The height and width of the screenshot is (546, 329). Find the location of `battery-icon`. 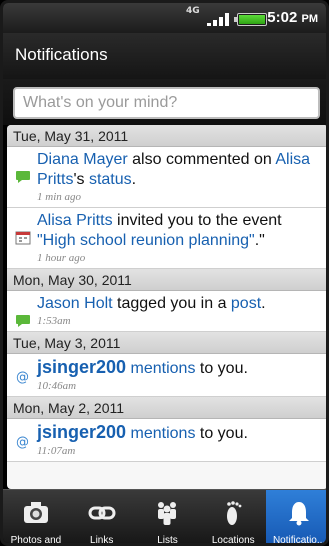

battery-icon is located at coordinates (250, 19).